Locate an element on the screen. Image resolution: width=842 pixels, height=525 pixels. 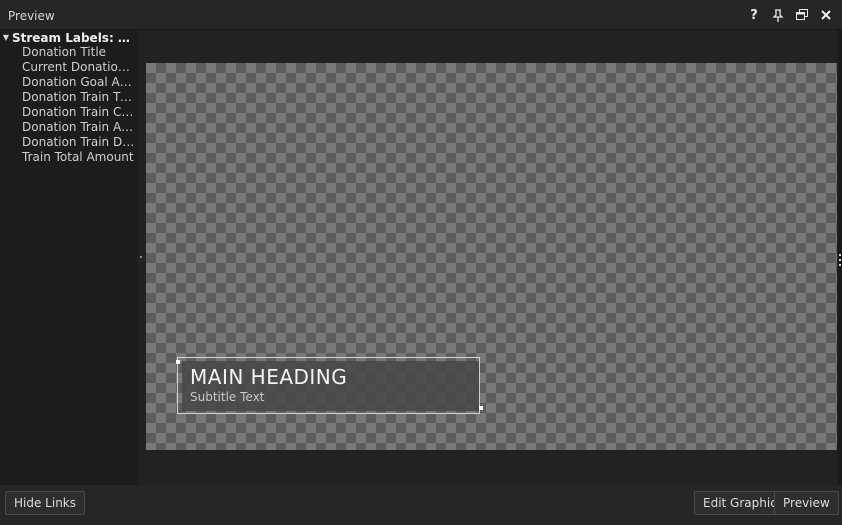
expand-arrow-icon: ▼ is located at coordinates (6, 37).